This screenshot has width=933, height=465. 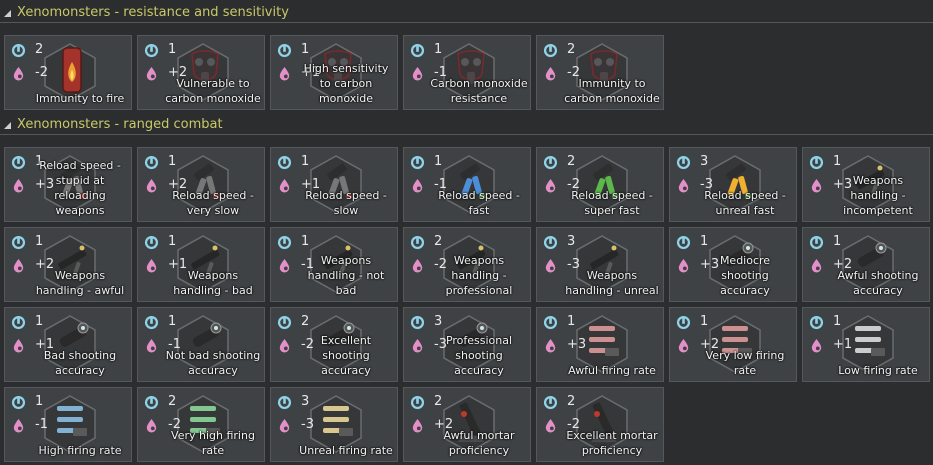 What do you see at coordinates (346, 355) in the screenshot?
I see `gene-label: Excellent shooting accuracy` at bounding box center [346, 355].